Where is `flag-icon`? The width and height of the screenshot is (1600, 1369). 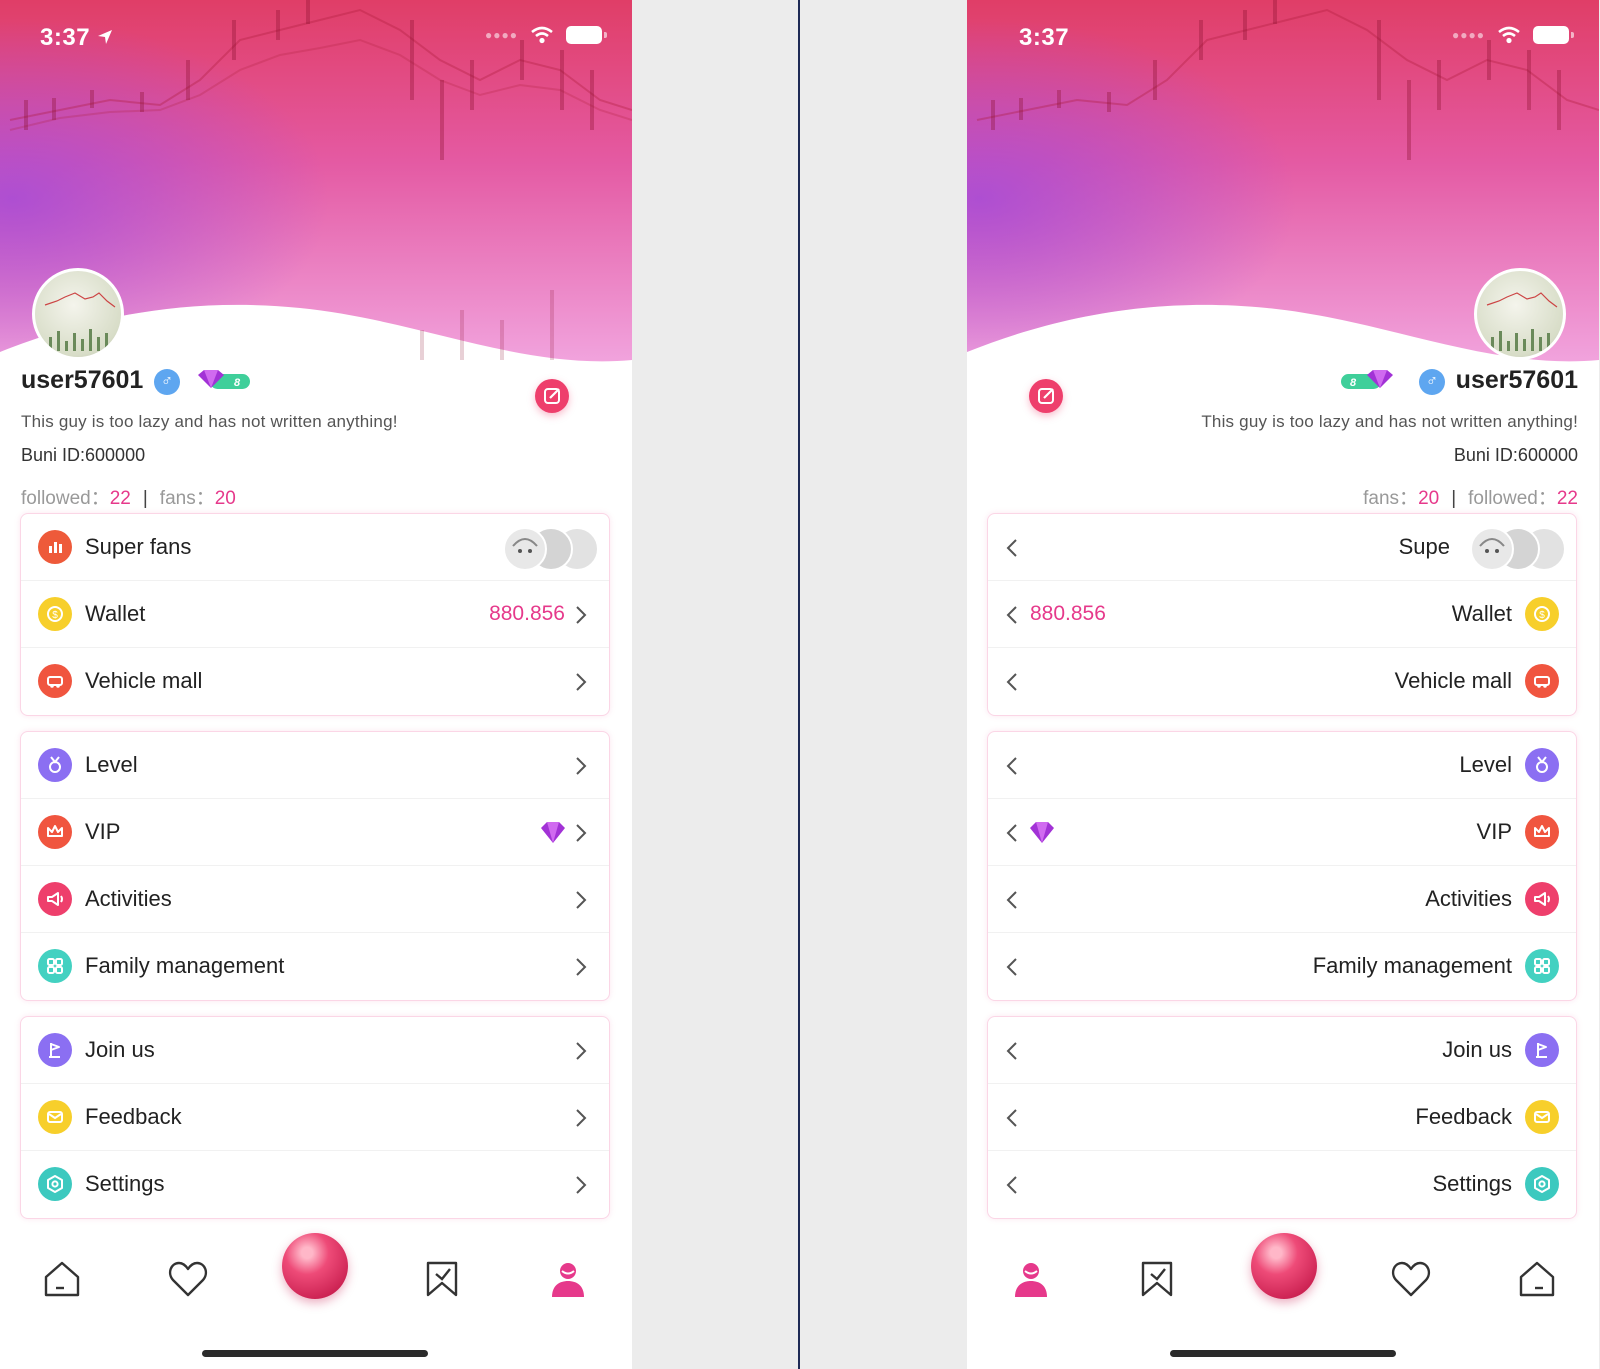 flag-icon is located at coordinates (1542, 1050).